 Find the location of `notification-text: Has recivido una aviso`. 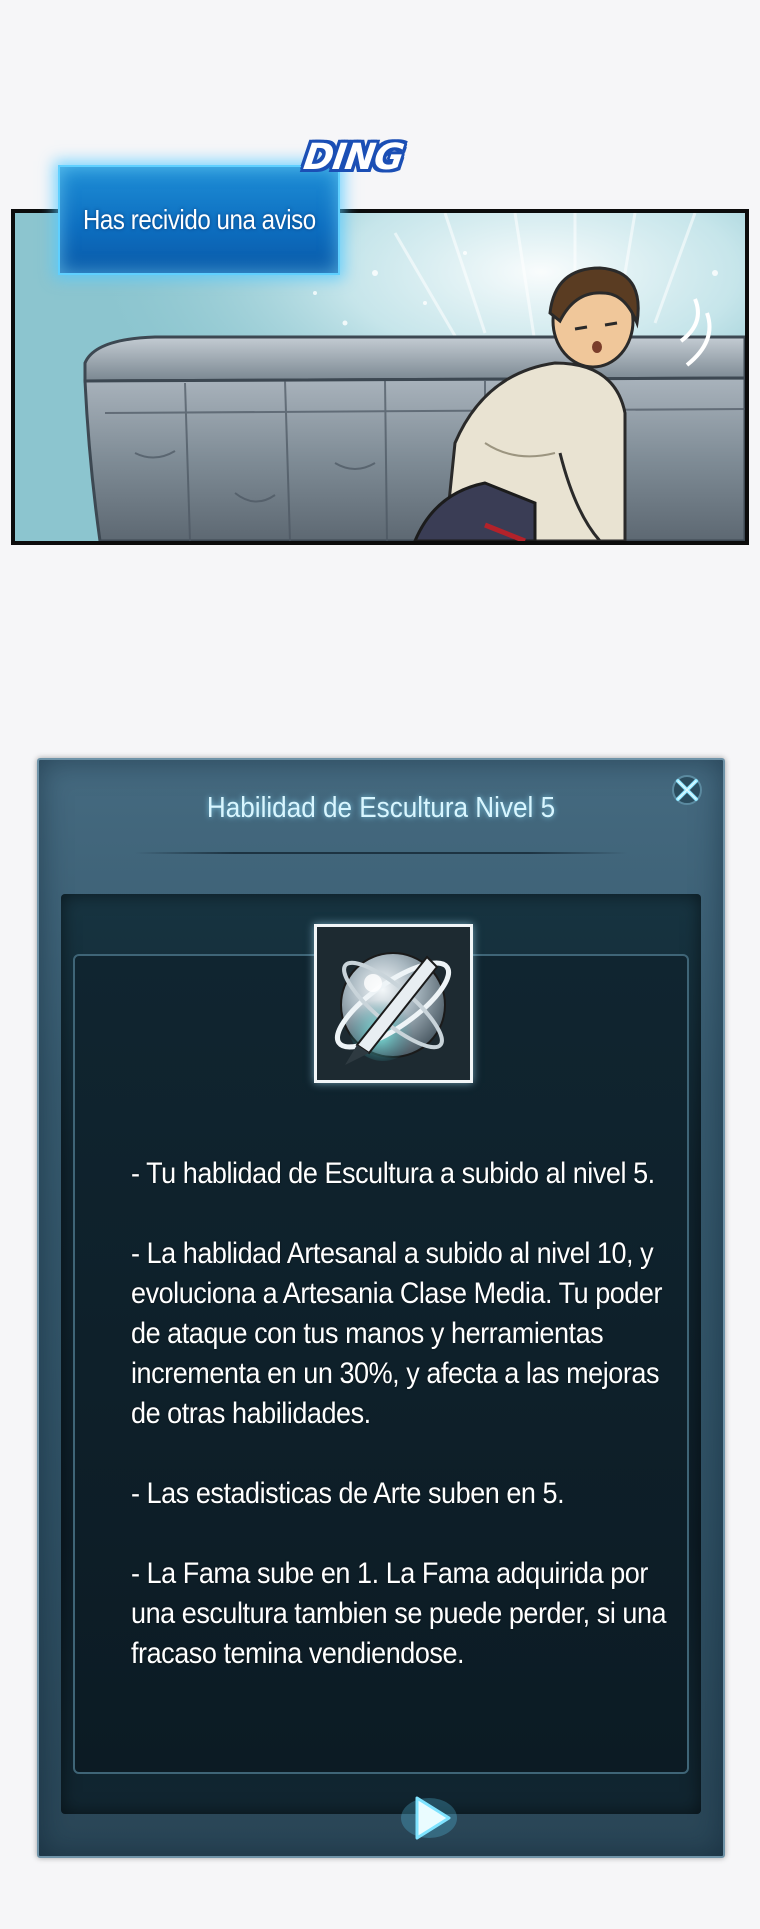

notification-text: Has recivido una aviso is located at coordinates (199, 219).